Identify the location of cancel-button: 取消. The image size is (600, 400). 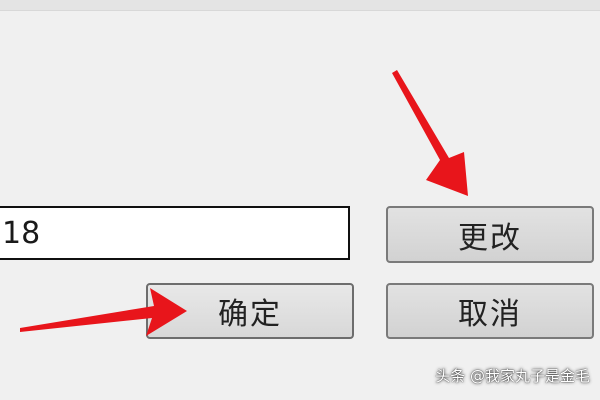
(490, 311).